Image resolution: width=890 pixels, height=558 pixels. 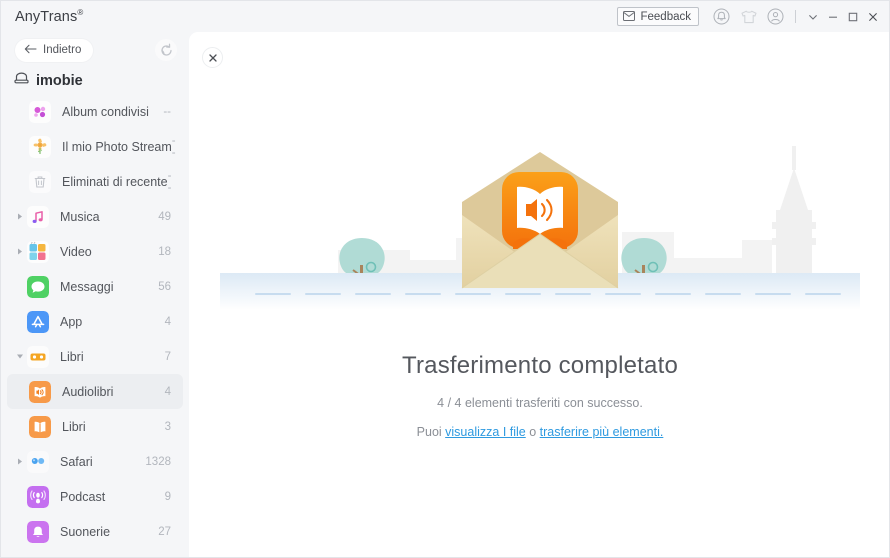 I want to click on sidebar-item-messaggi: Messaggi 56, so click(x=95, y=286).